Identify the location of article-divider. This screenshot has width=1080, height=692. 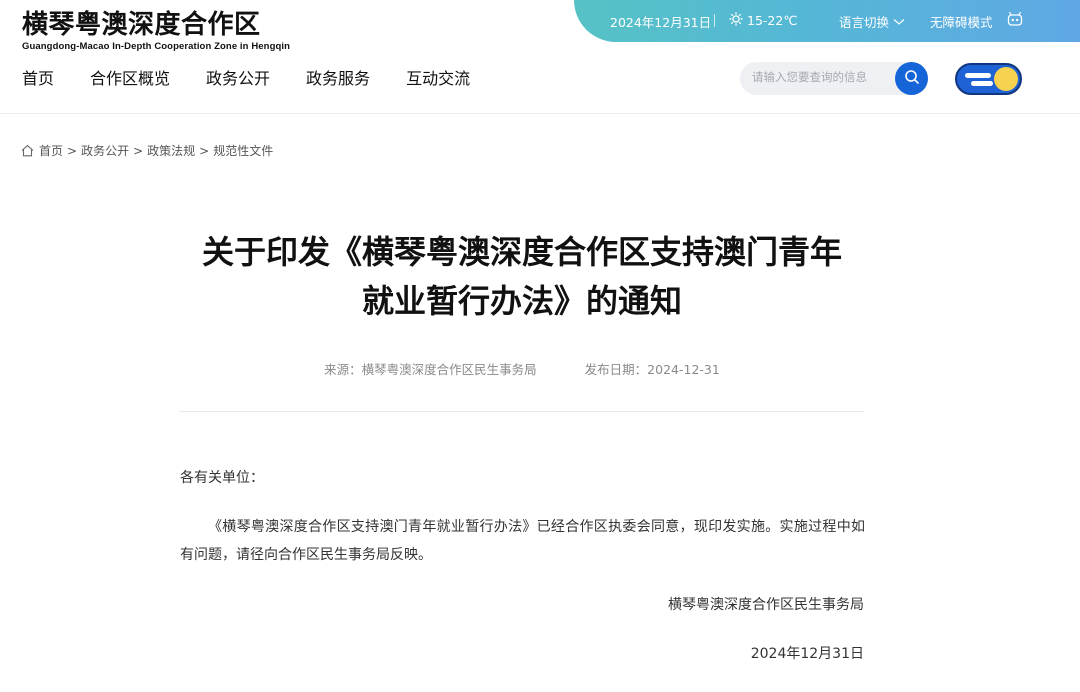
(521, 411).